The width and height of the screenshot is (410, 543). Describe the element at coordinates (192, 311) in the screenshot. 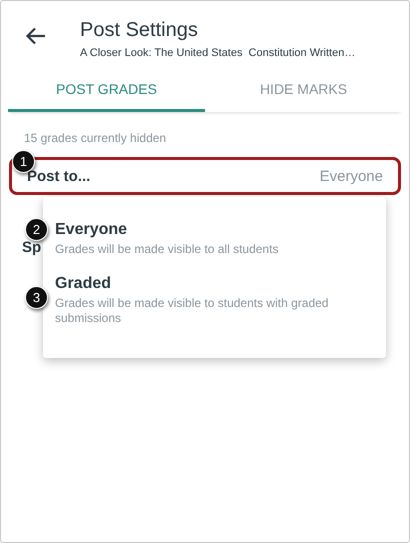

I see `option-description: Grades will be made visible to students with graded submissions` at that location.